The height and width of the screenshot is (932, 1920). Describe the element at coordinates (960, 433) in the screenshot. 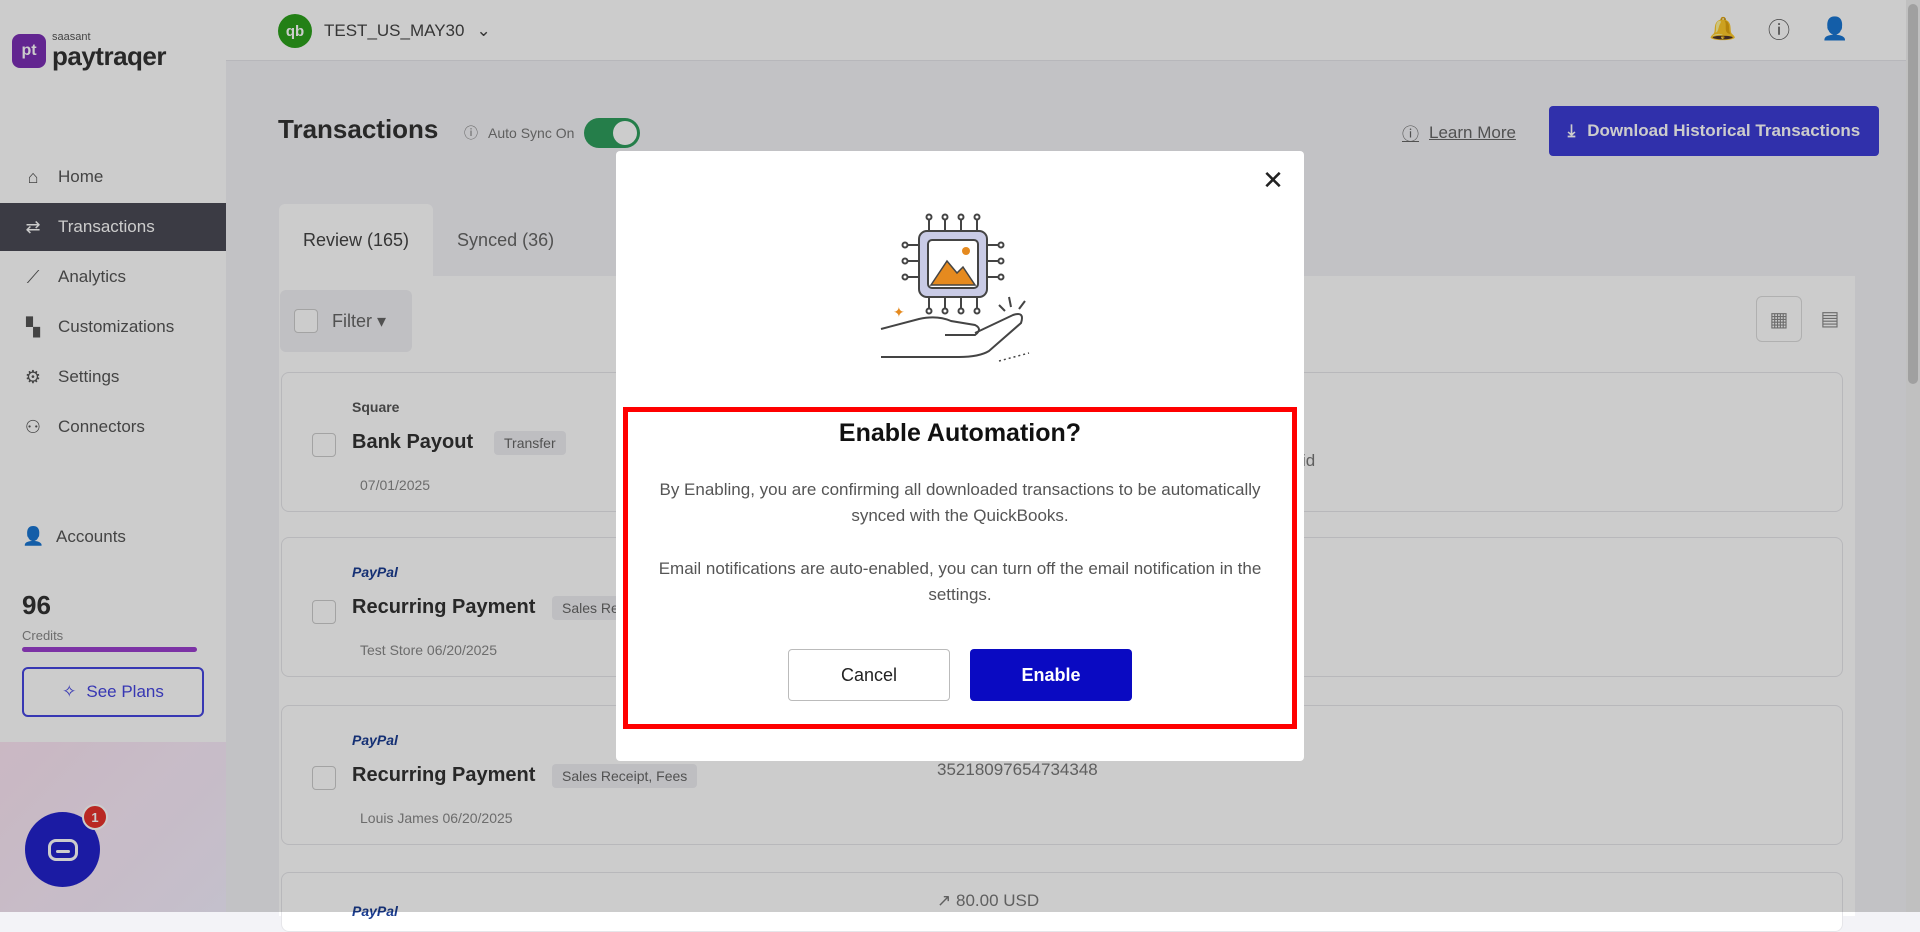

I see `modal-title: Enable Automation?` at that location.